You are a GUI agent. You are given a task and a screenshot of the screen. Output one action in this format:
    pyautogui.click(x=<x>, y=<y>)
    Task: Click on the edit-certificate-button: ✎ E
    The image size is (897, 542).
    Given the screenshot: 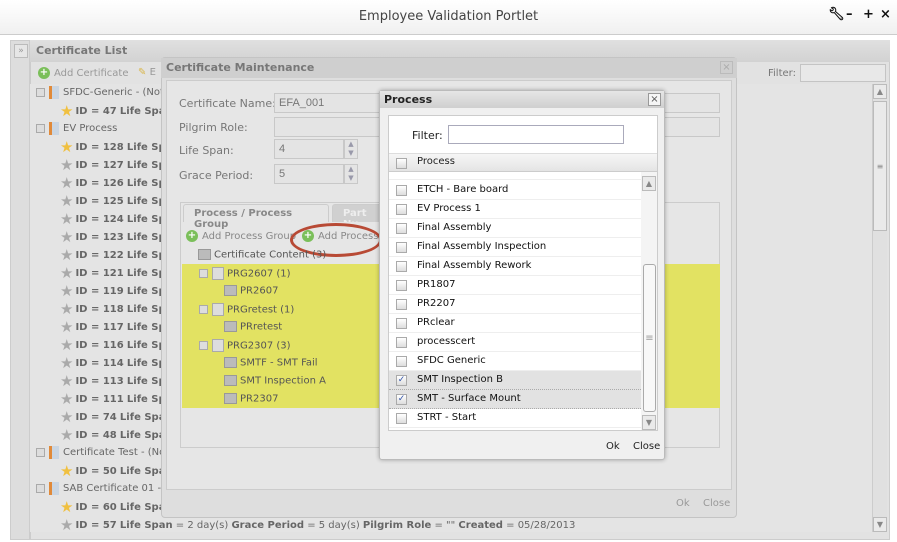 What is the action you would take?
    pyautogui.click(x=147, y=72)
    